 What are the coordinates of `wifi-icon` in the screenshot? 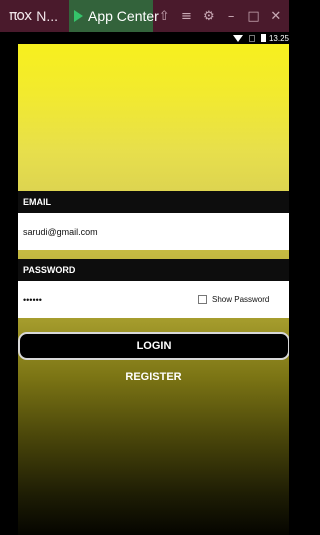 It's located at (237, 38).